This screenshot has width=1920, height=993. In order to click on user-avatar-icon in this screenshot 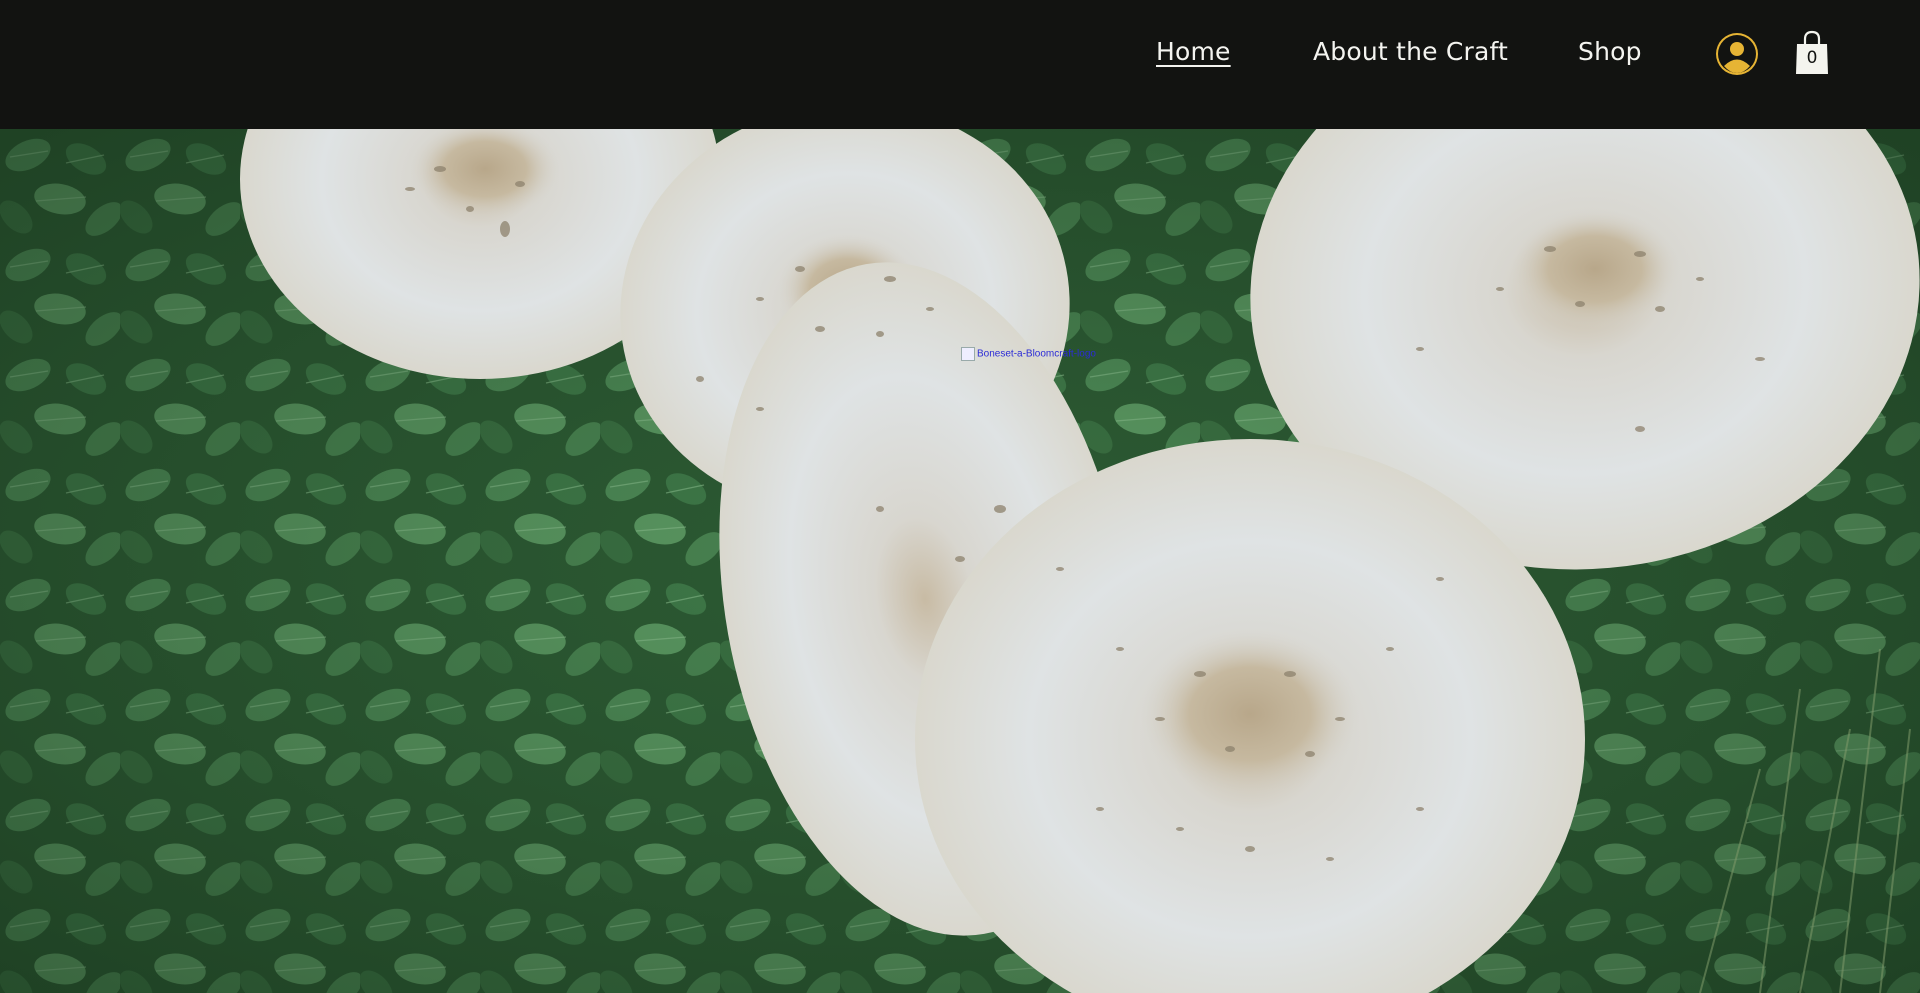, I will do `click(1737, 54)`.